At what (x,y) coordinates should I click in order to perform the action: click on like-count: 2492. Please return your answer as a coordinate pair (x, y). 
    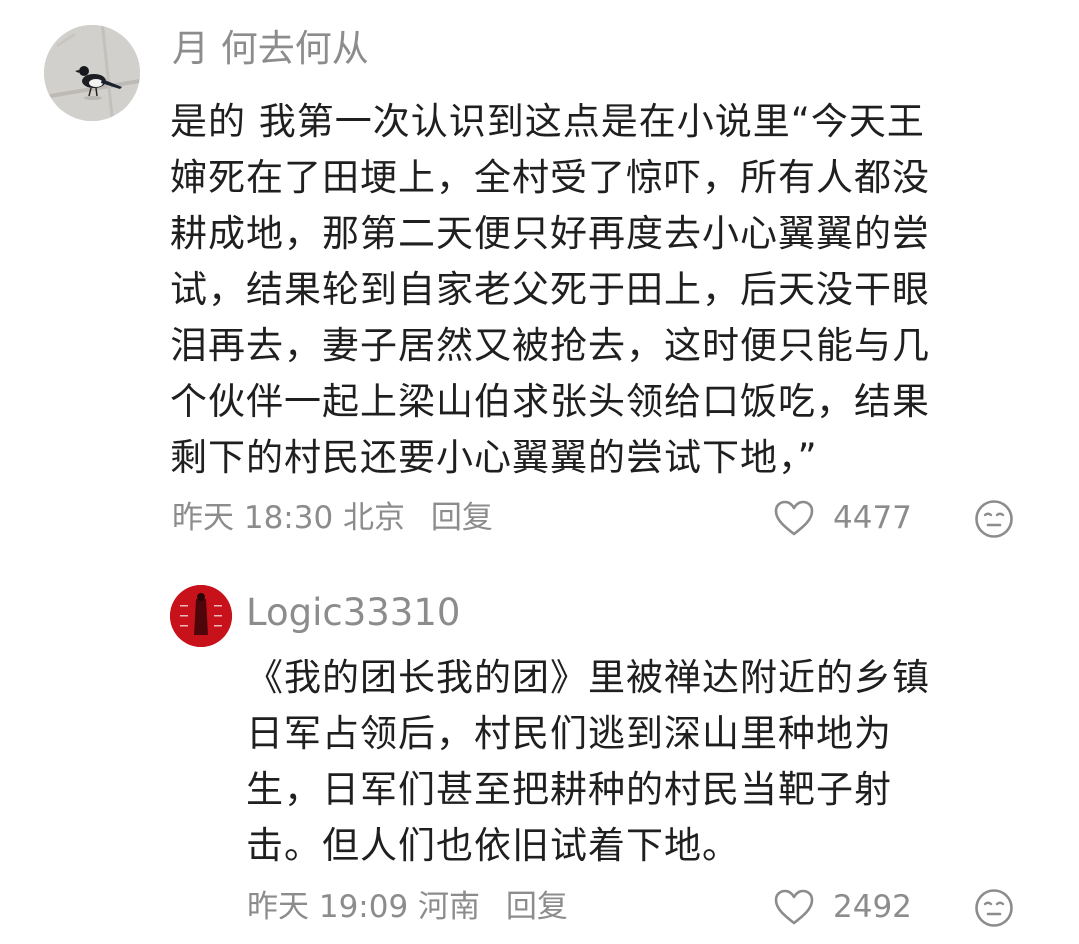
    Looking at the image, I should click on (872, 907).